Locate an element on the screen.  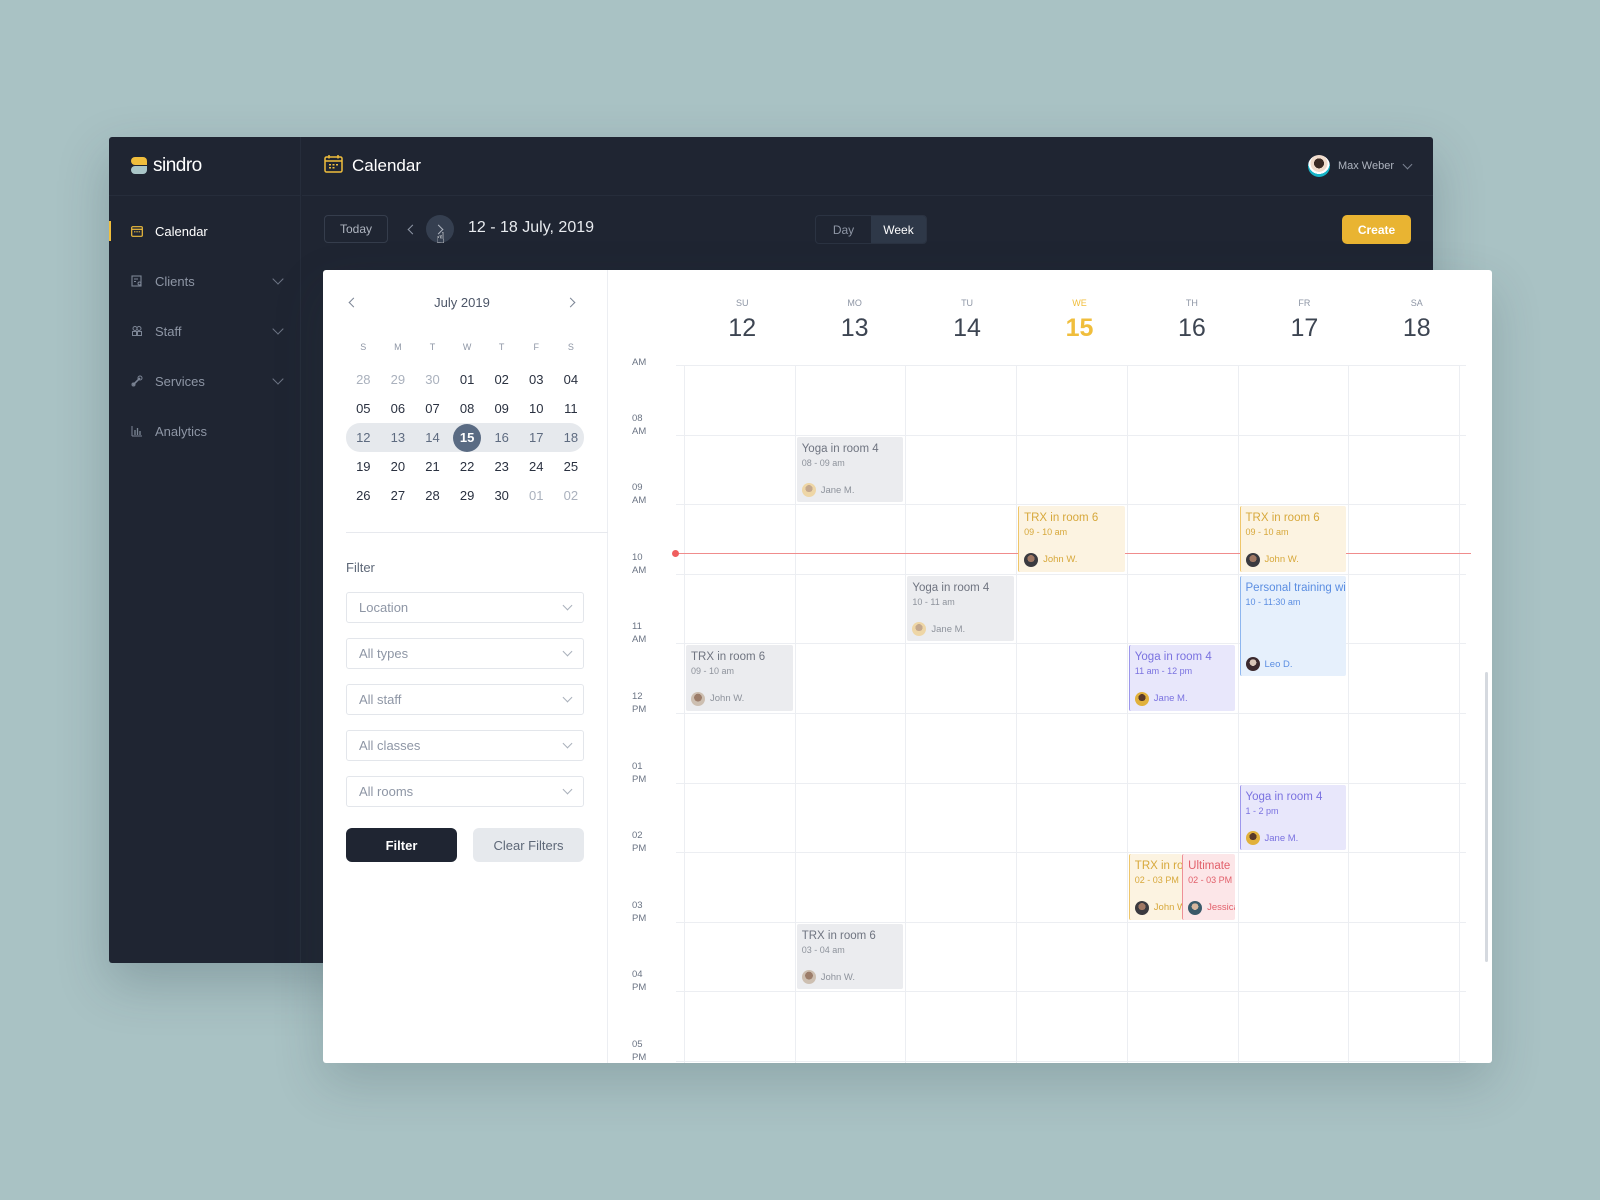
day-header-fr: FR 17 is located at coordinates (1304, 328).